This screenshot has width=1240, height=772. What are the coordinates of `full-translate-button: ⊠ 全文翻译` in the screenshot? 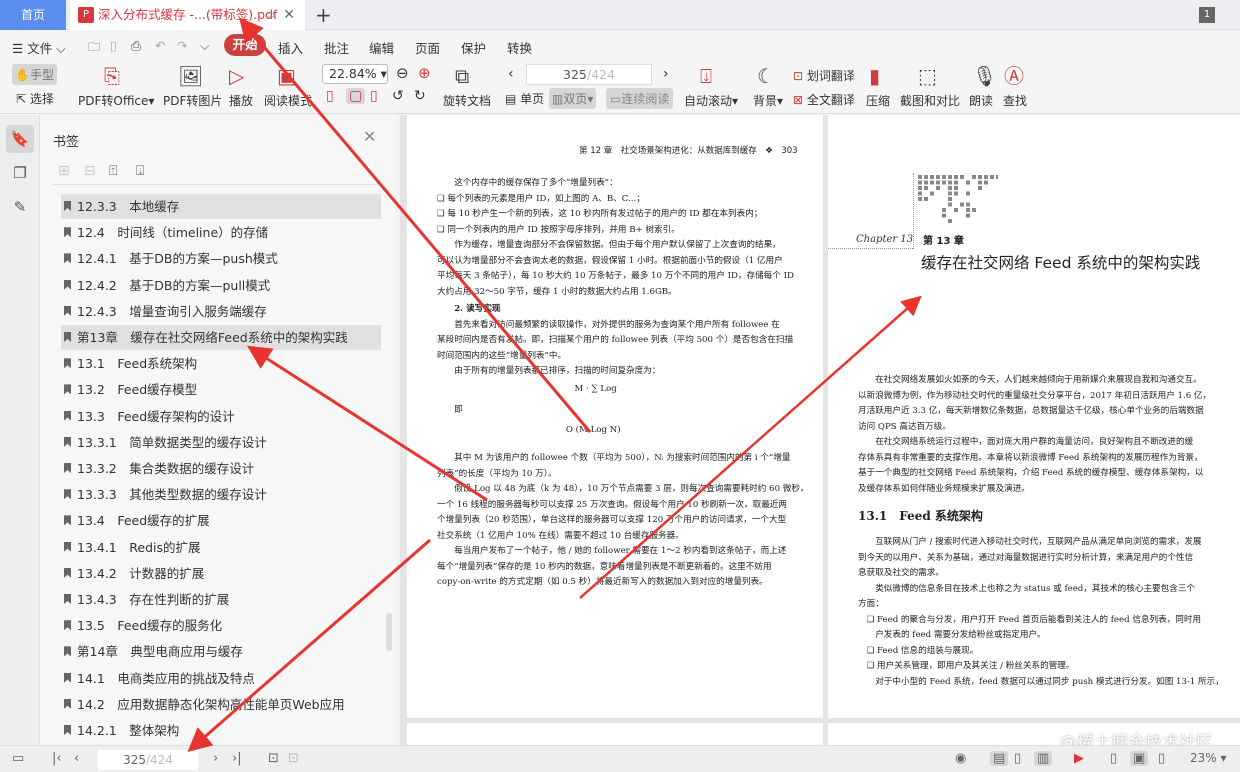 It's located at (824, 99).